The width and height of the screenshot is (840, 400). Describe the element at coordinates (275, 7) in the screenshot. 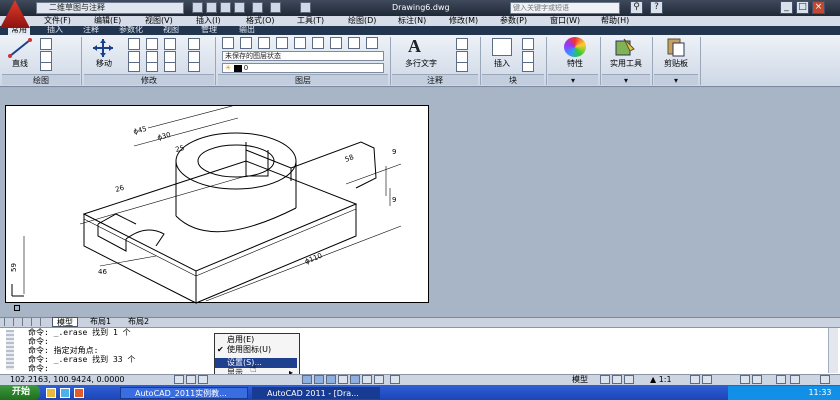

I see `redo-icon` at that location.